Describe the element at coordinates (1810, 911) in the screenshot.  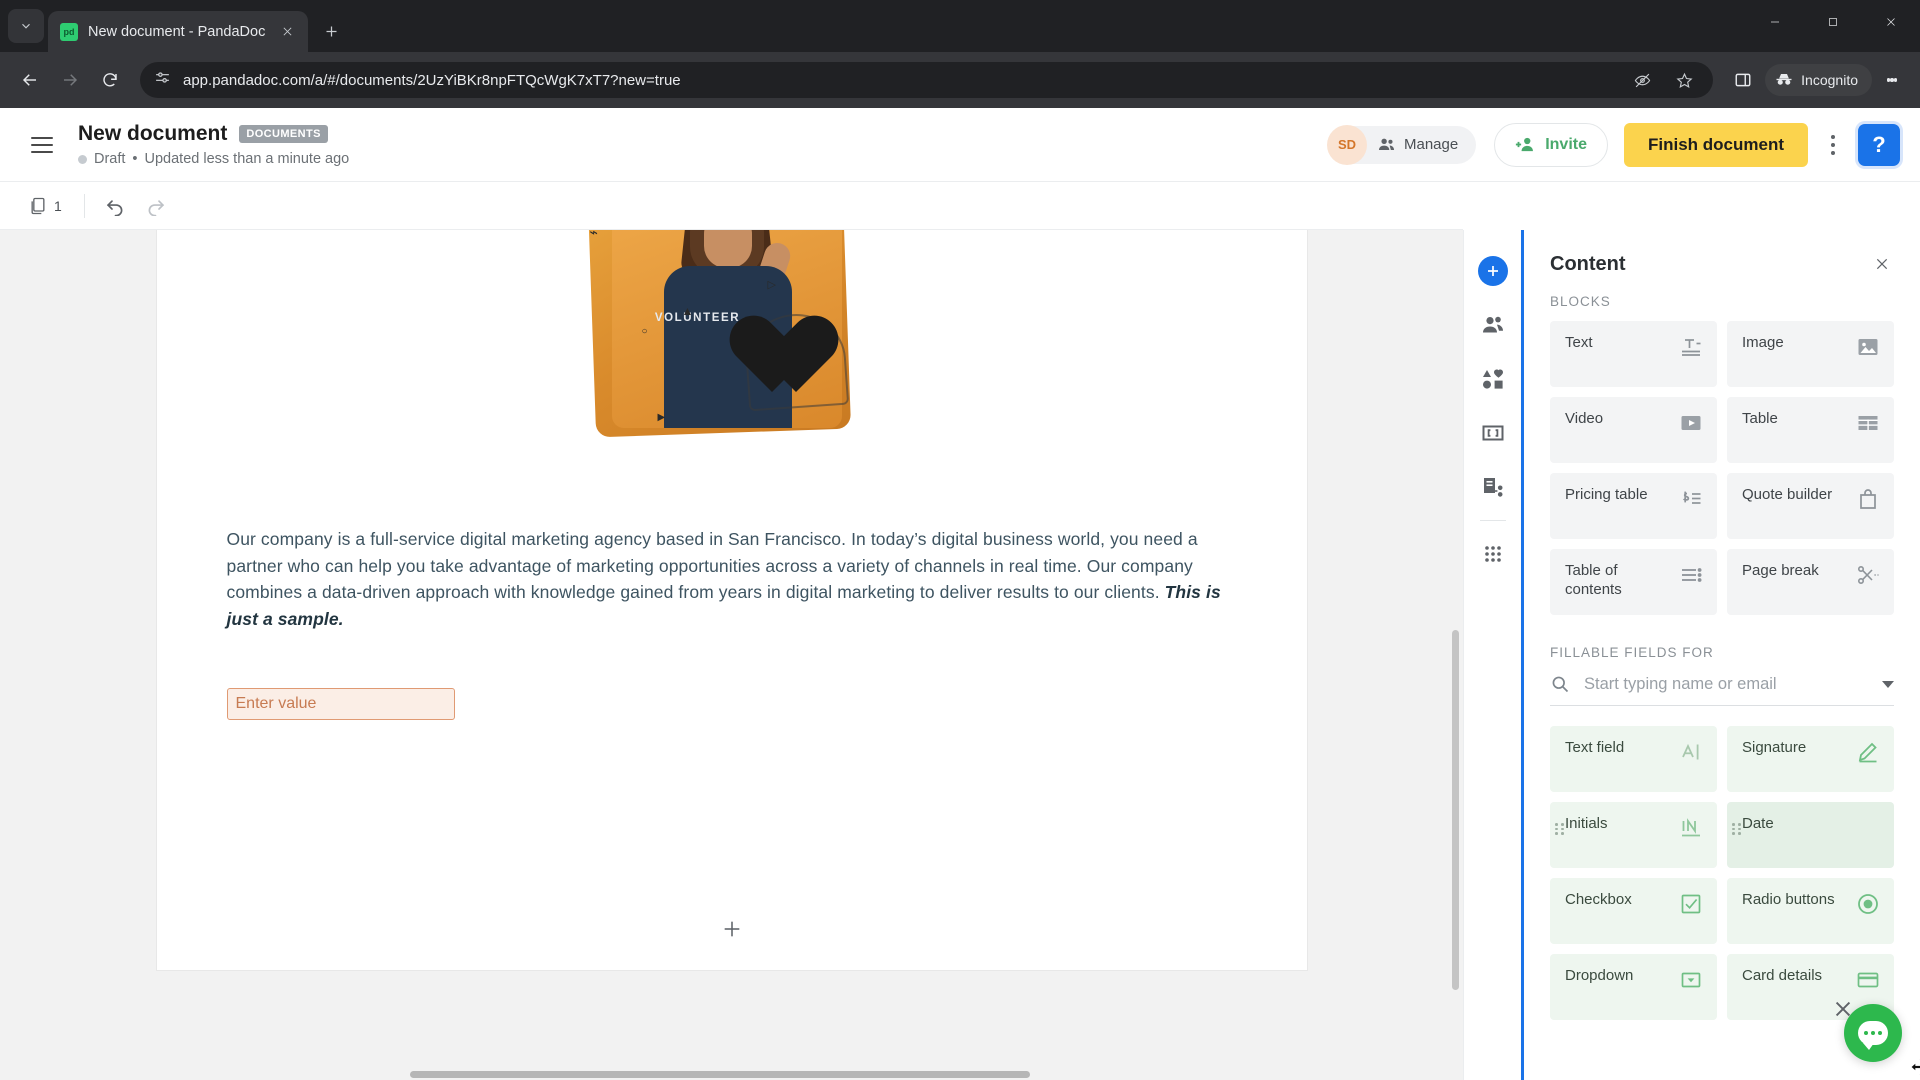
I see `field-radio-buttons: Radio buttons` at that location.